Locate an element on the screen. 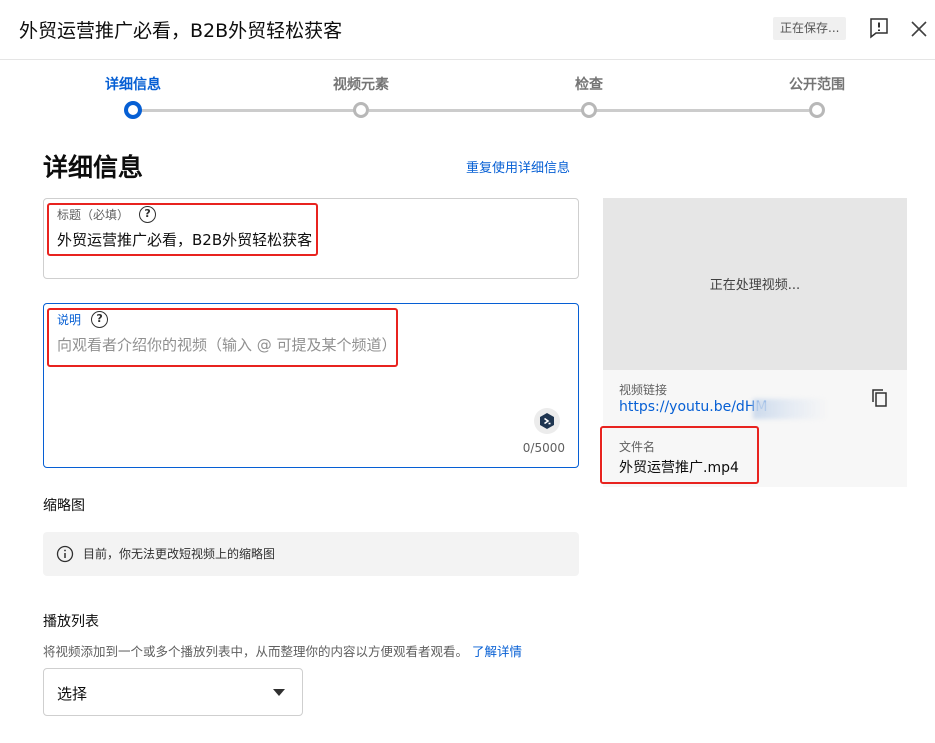 This screenshot has height=743, width=935. title-input: 外贸运营推广必看，B2B外贸轻松获客 is located at coordinates (184, 239).